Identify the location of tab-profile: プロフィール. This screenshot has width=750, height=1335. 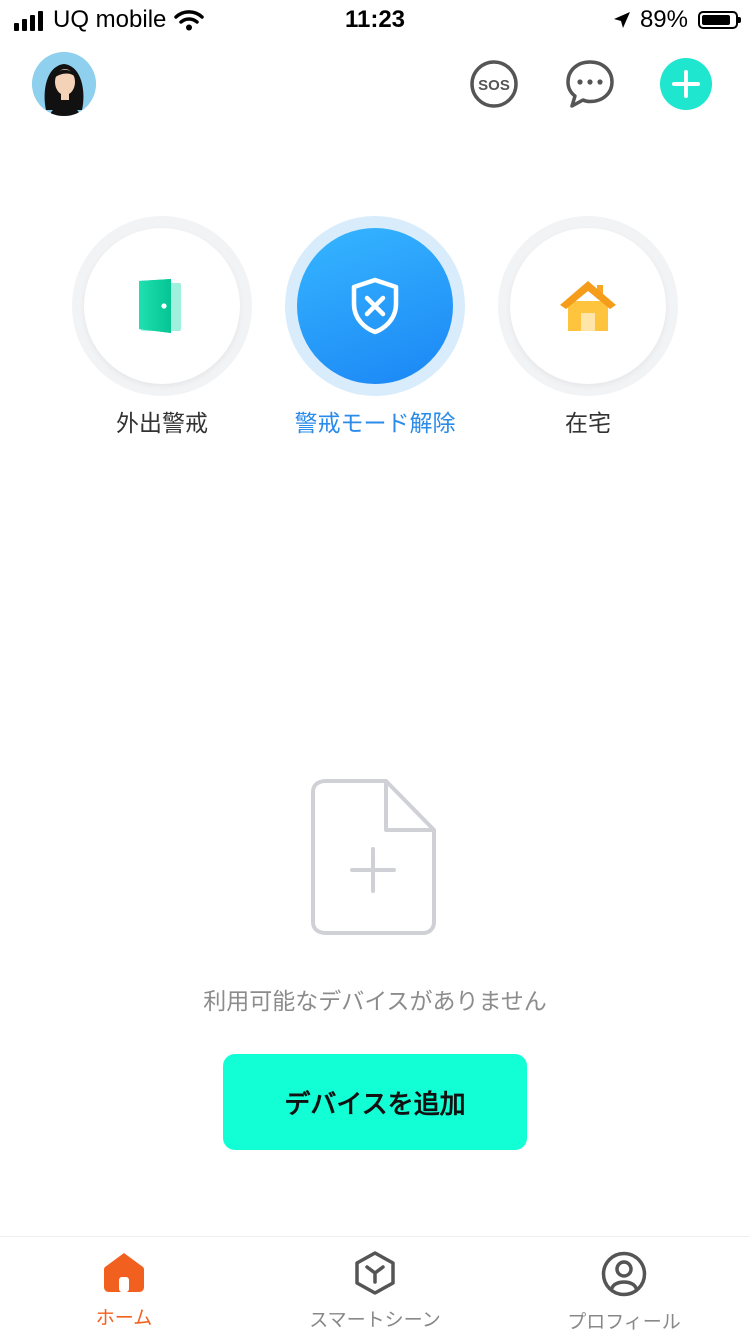
(624, 1292).